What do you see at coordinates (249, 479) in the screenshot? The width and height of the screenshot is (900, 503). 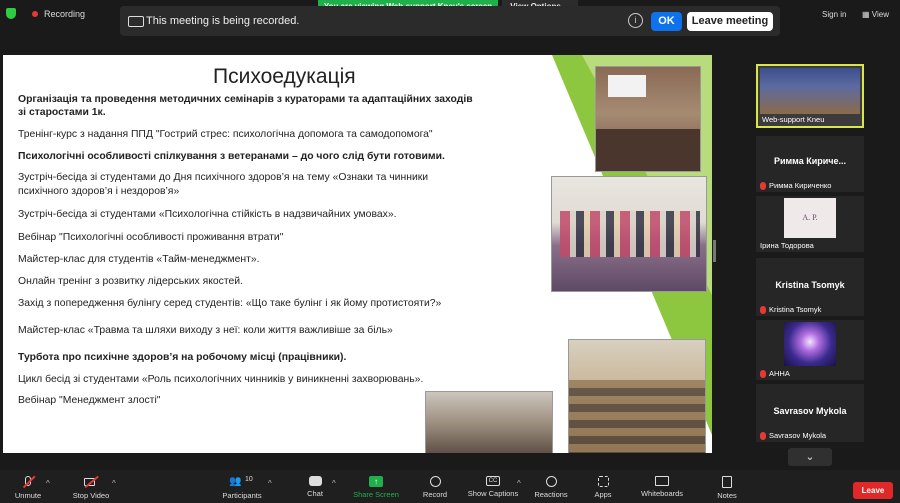 I see `participants-count: 10` at bounding box center [249, 479].